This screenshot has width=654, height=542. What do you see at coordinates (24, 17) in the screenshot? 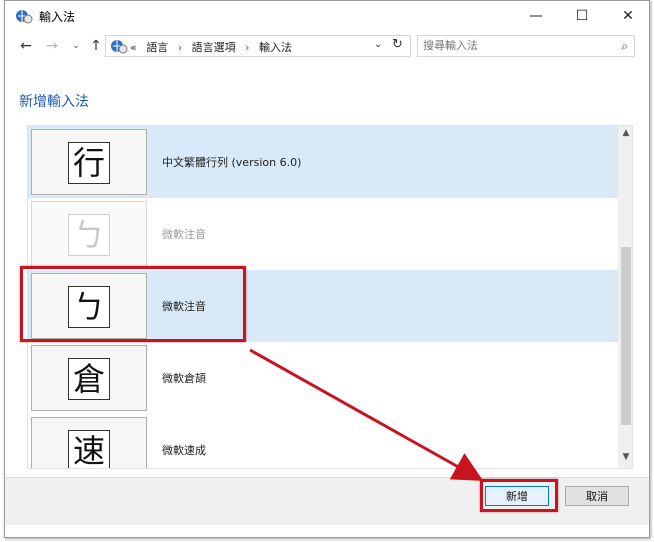
I see `language-settings-icon` at bounding box center [24, 17].